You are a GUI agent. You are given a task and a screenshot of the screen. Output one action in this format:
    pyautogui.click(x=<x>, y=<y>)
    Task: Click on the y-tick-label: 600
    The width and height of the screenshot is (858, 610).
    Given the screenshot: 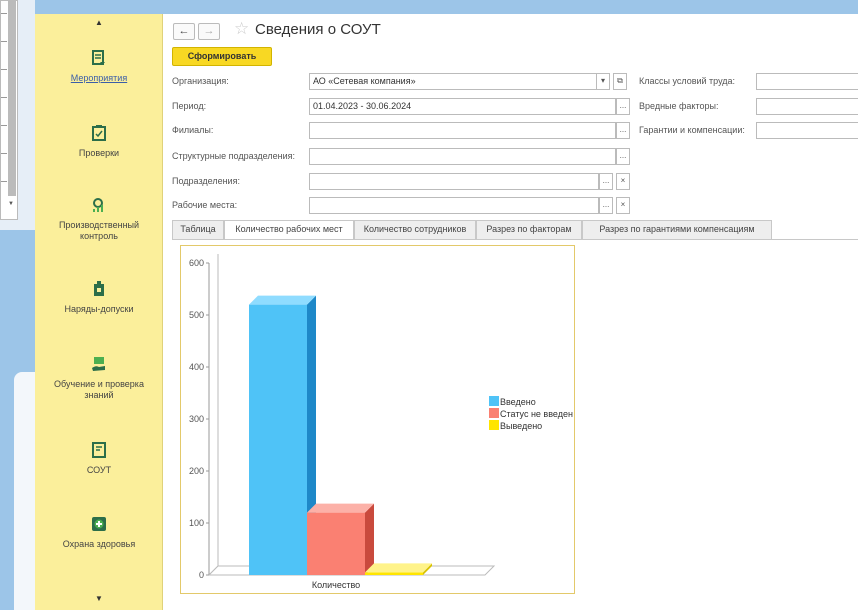 What is the action you would take?
    pyautogui.click(x=196, y=263)
    